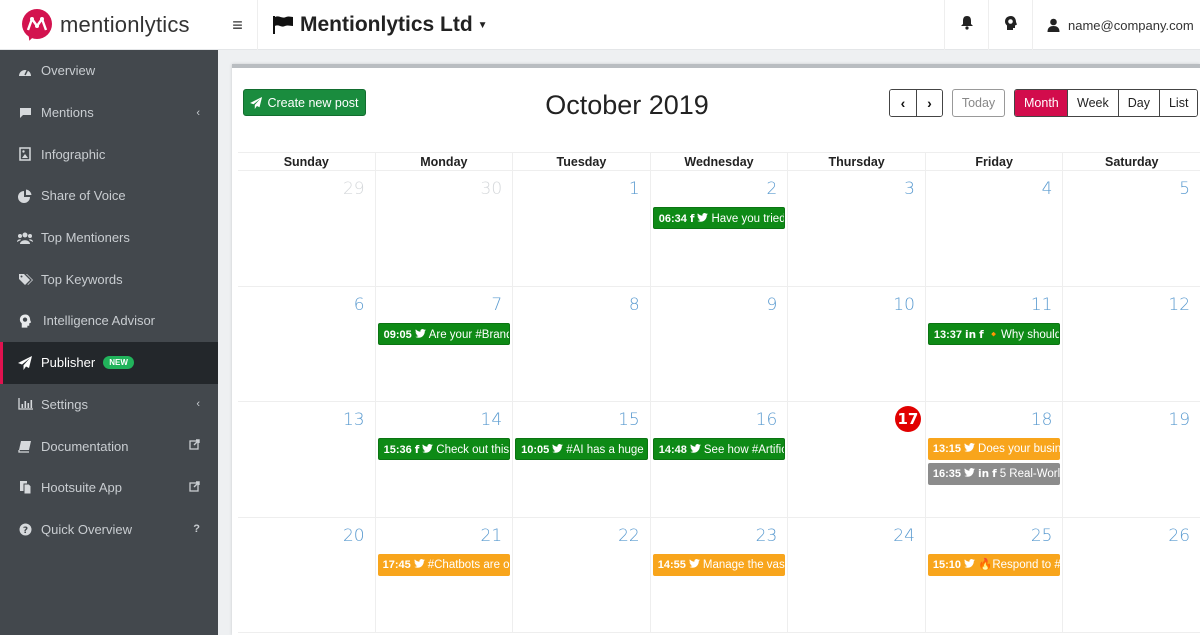 The image size is (1200, 635). Describe the element at coordinates (1178, 103) in the screenshot. I see `view-list-button: List` at that location.